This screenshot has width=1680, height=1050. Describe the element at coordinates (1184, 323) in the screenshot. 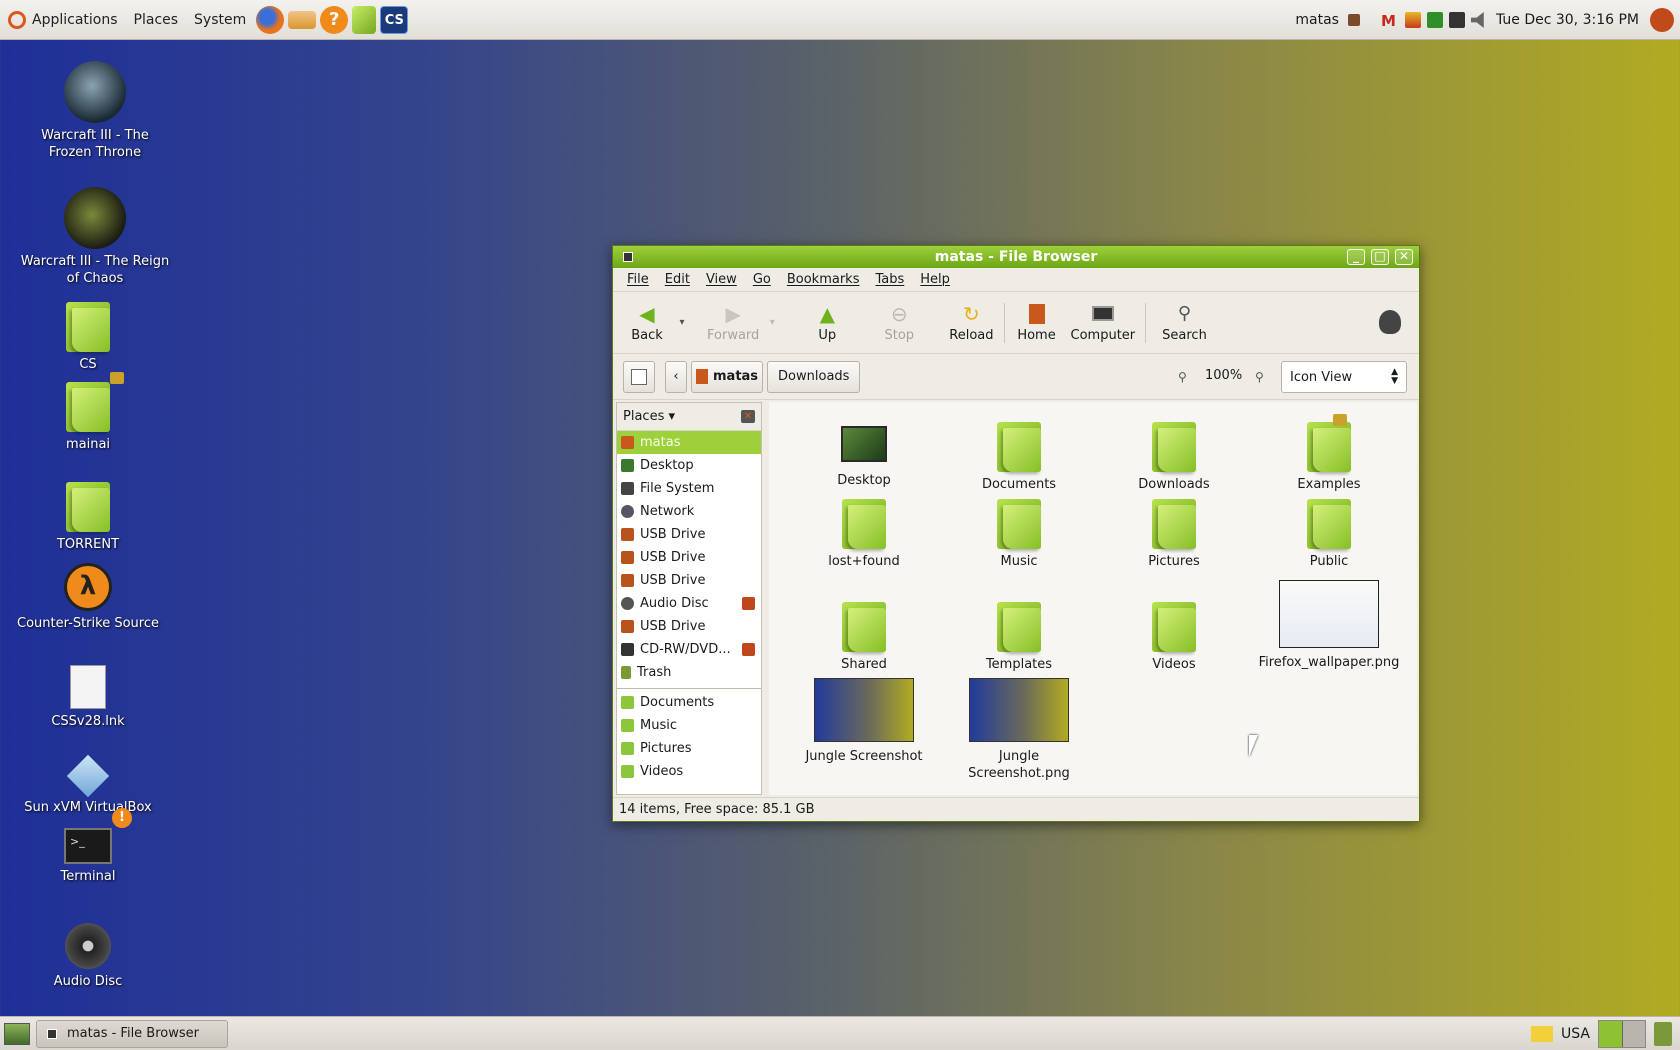

I see `search-button: ⚲ Search` at that location.